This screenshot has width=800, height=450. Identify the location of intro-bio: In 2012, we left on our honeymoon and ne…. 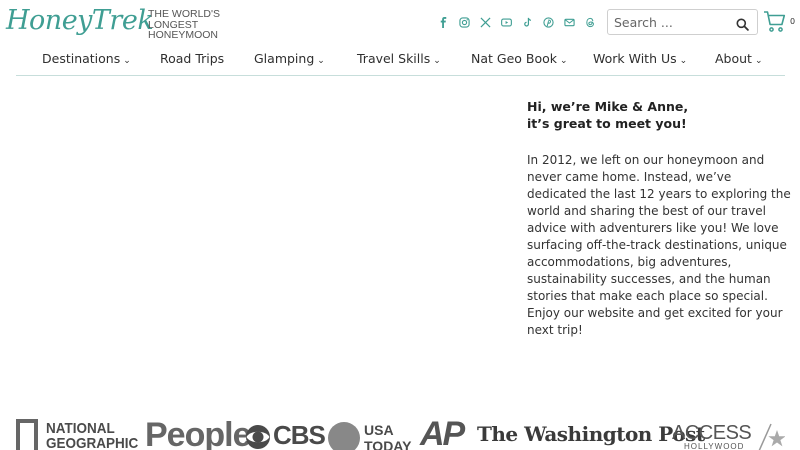
(659, 245).